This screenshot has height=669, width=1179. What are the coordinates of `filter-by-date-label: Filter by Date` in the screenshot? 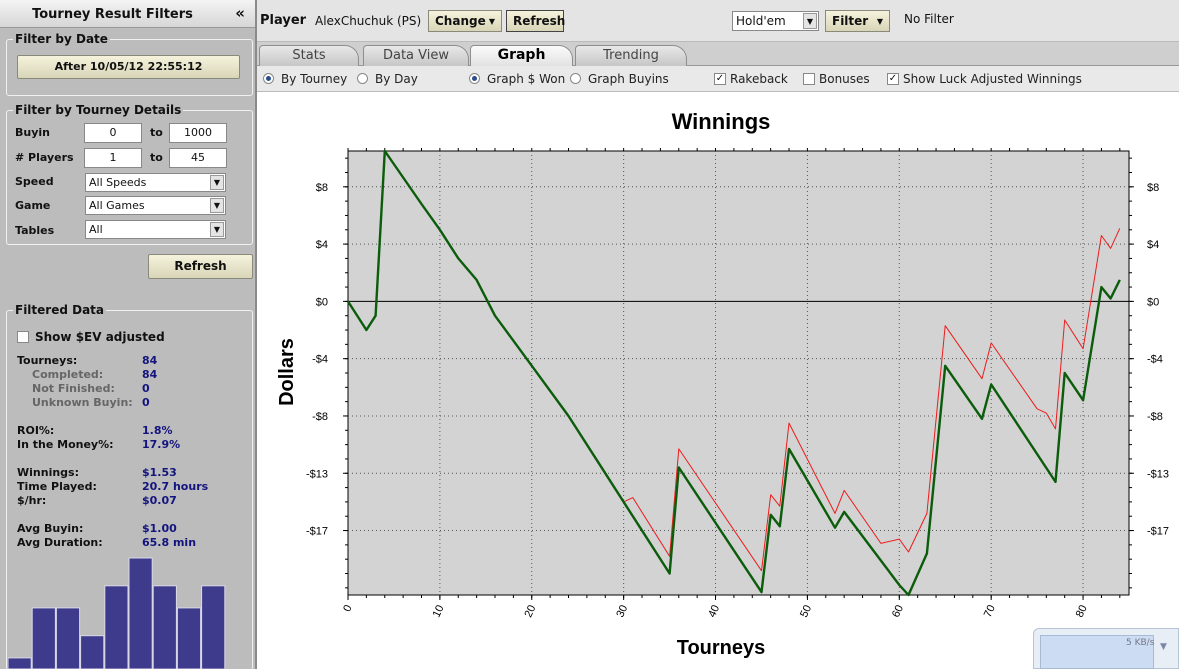 It's located at (61, 39).